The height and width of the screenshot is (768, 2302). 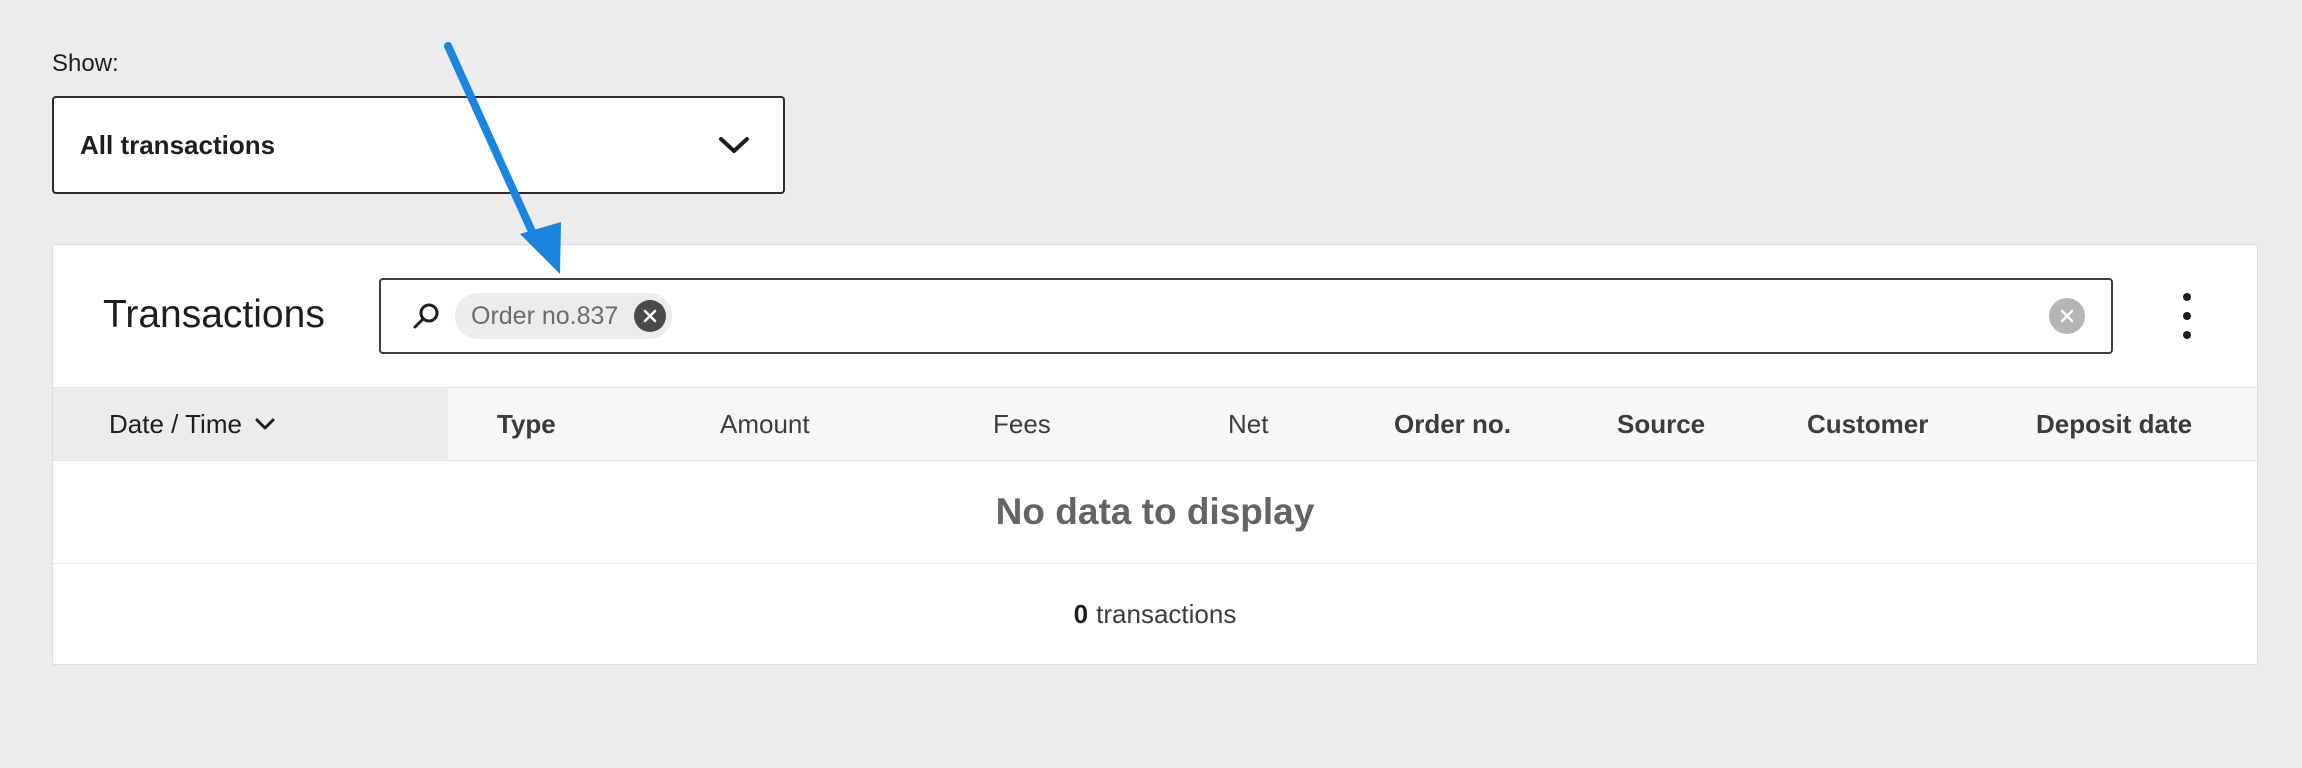 I want to click on empty-state-row: No data to display, so click(x=1155, y=512).